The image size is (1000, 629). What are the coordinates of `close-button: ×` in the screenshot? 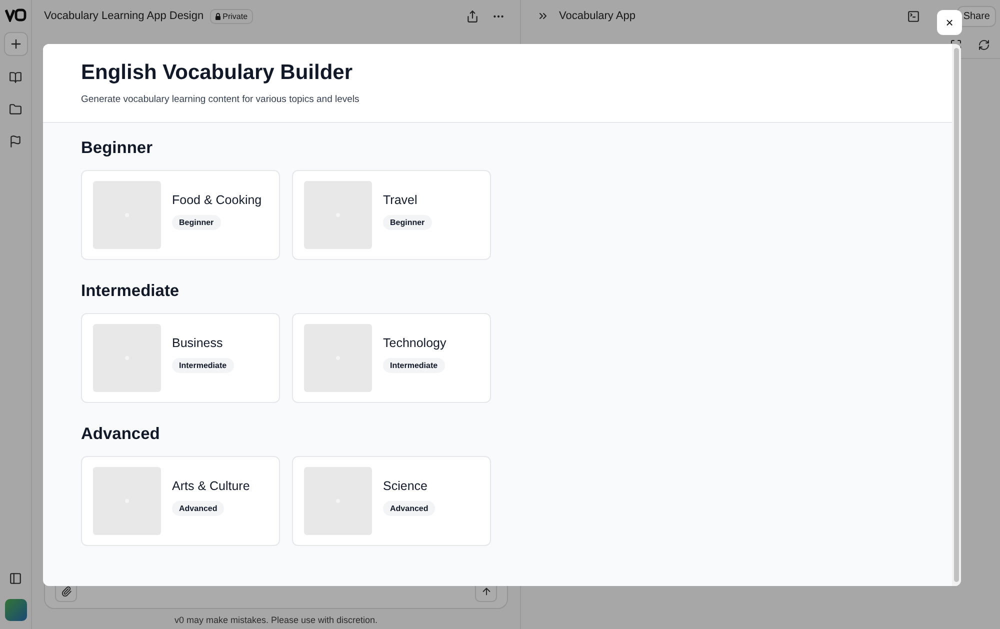 It's located at (949, 22).